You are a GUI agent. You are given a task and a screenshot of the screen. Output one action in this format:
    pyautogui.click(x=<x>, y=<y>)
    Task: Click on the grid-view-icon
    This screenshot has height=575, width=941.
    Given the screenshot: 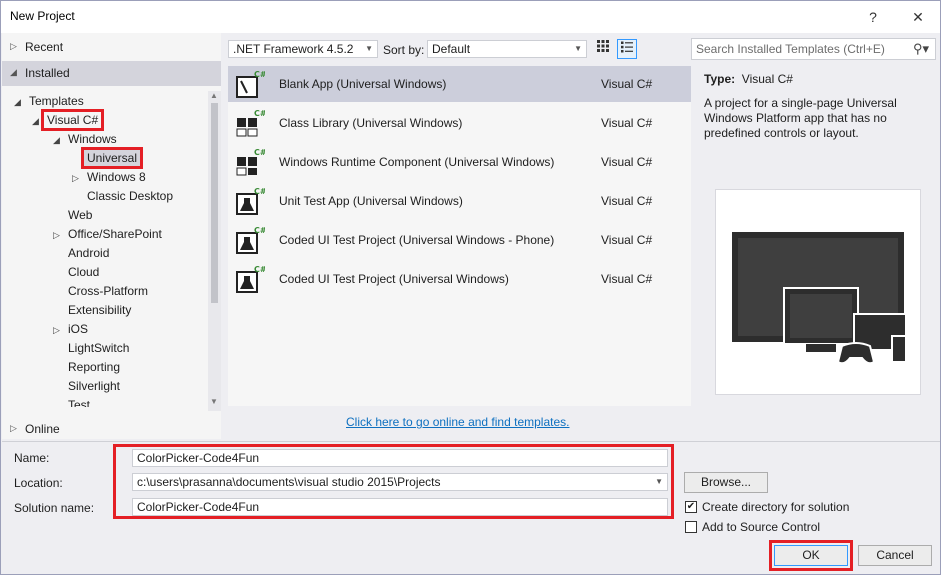 What is the action you would take?
    pyautogui.click(x=603, y=46)
    